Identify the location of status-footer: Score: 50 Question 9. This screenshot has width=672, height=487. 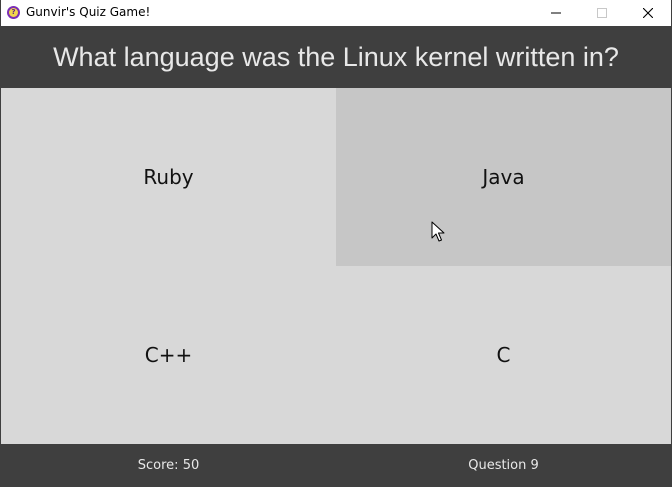
(336, 465).